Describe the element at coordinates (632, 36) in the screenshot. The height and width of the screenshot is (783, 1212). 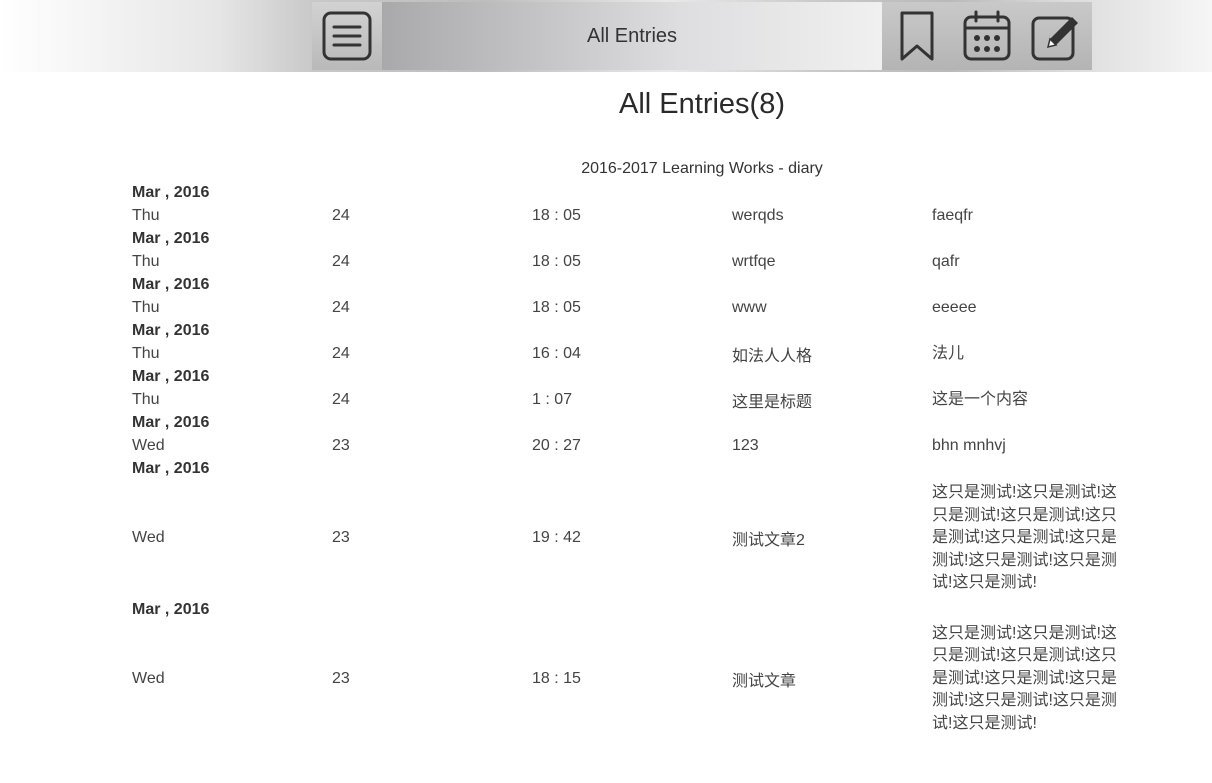
I see `toolbar-title: All Entries` at that location.